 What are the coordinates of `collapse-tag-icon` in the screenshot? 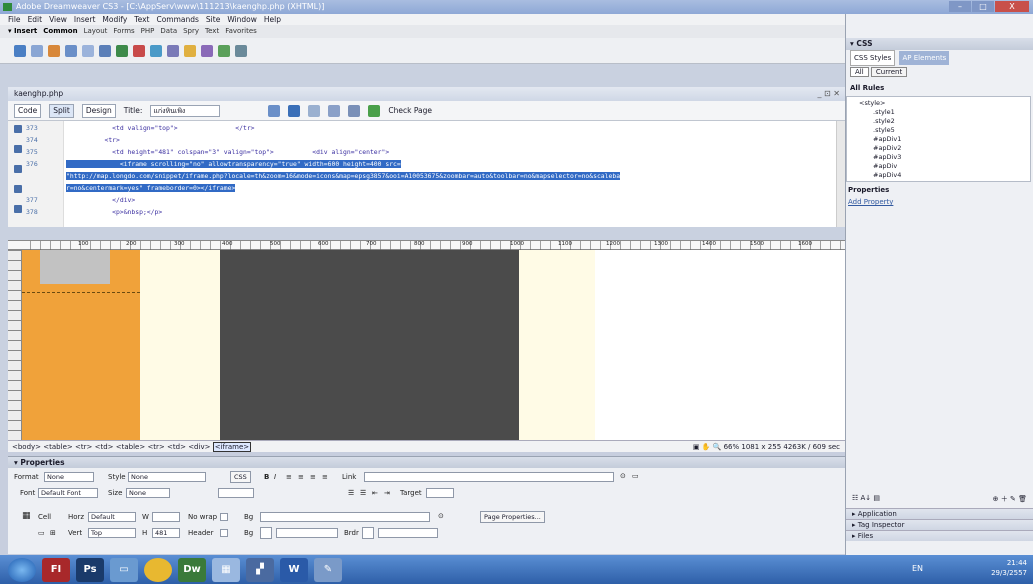 It's located at (18, 149).